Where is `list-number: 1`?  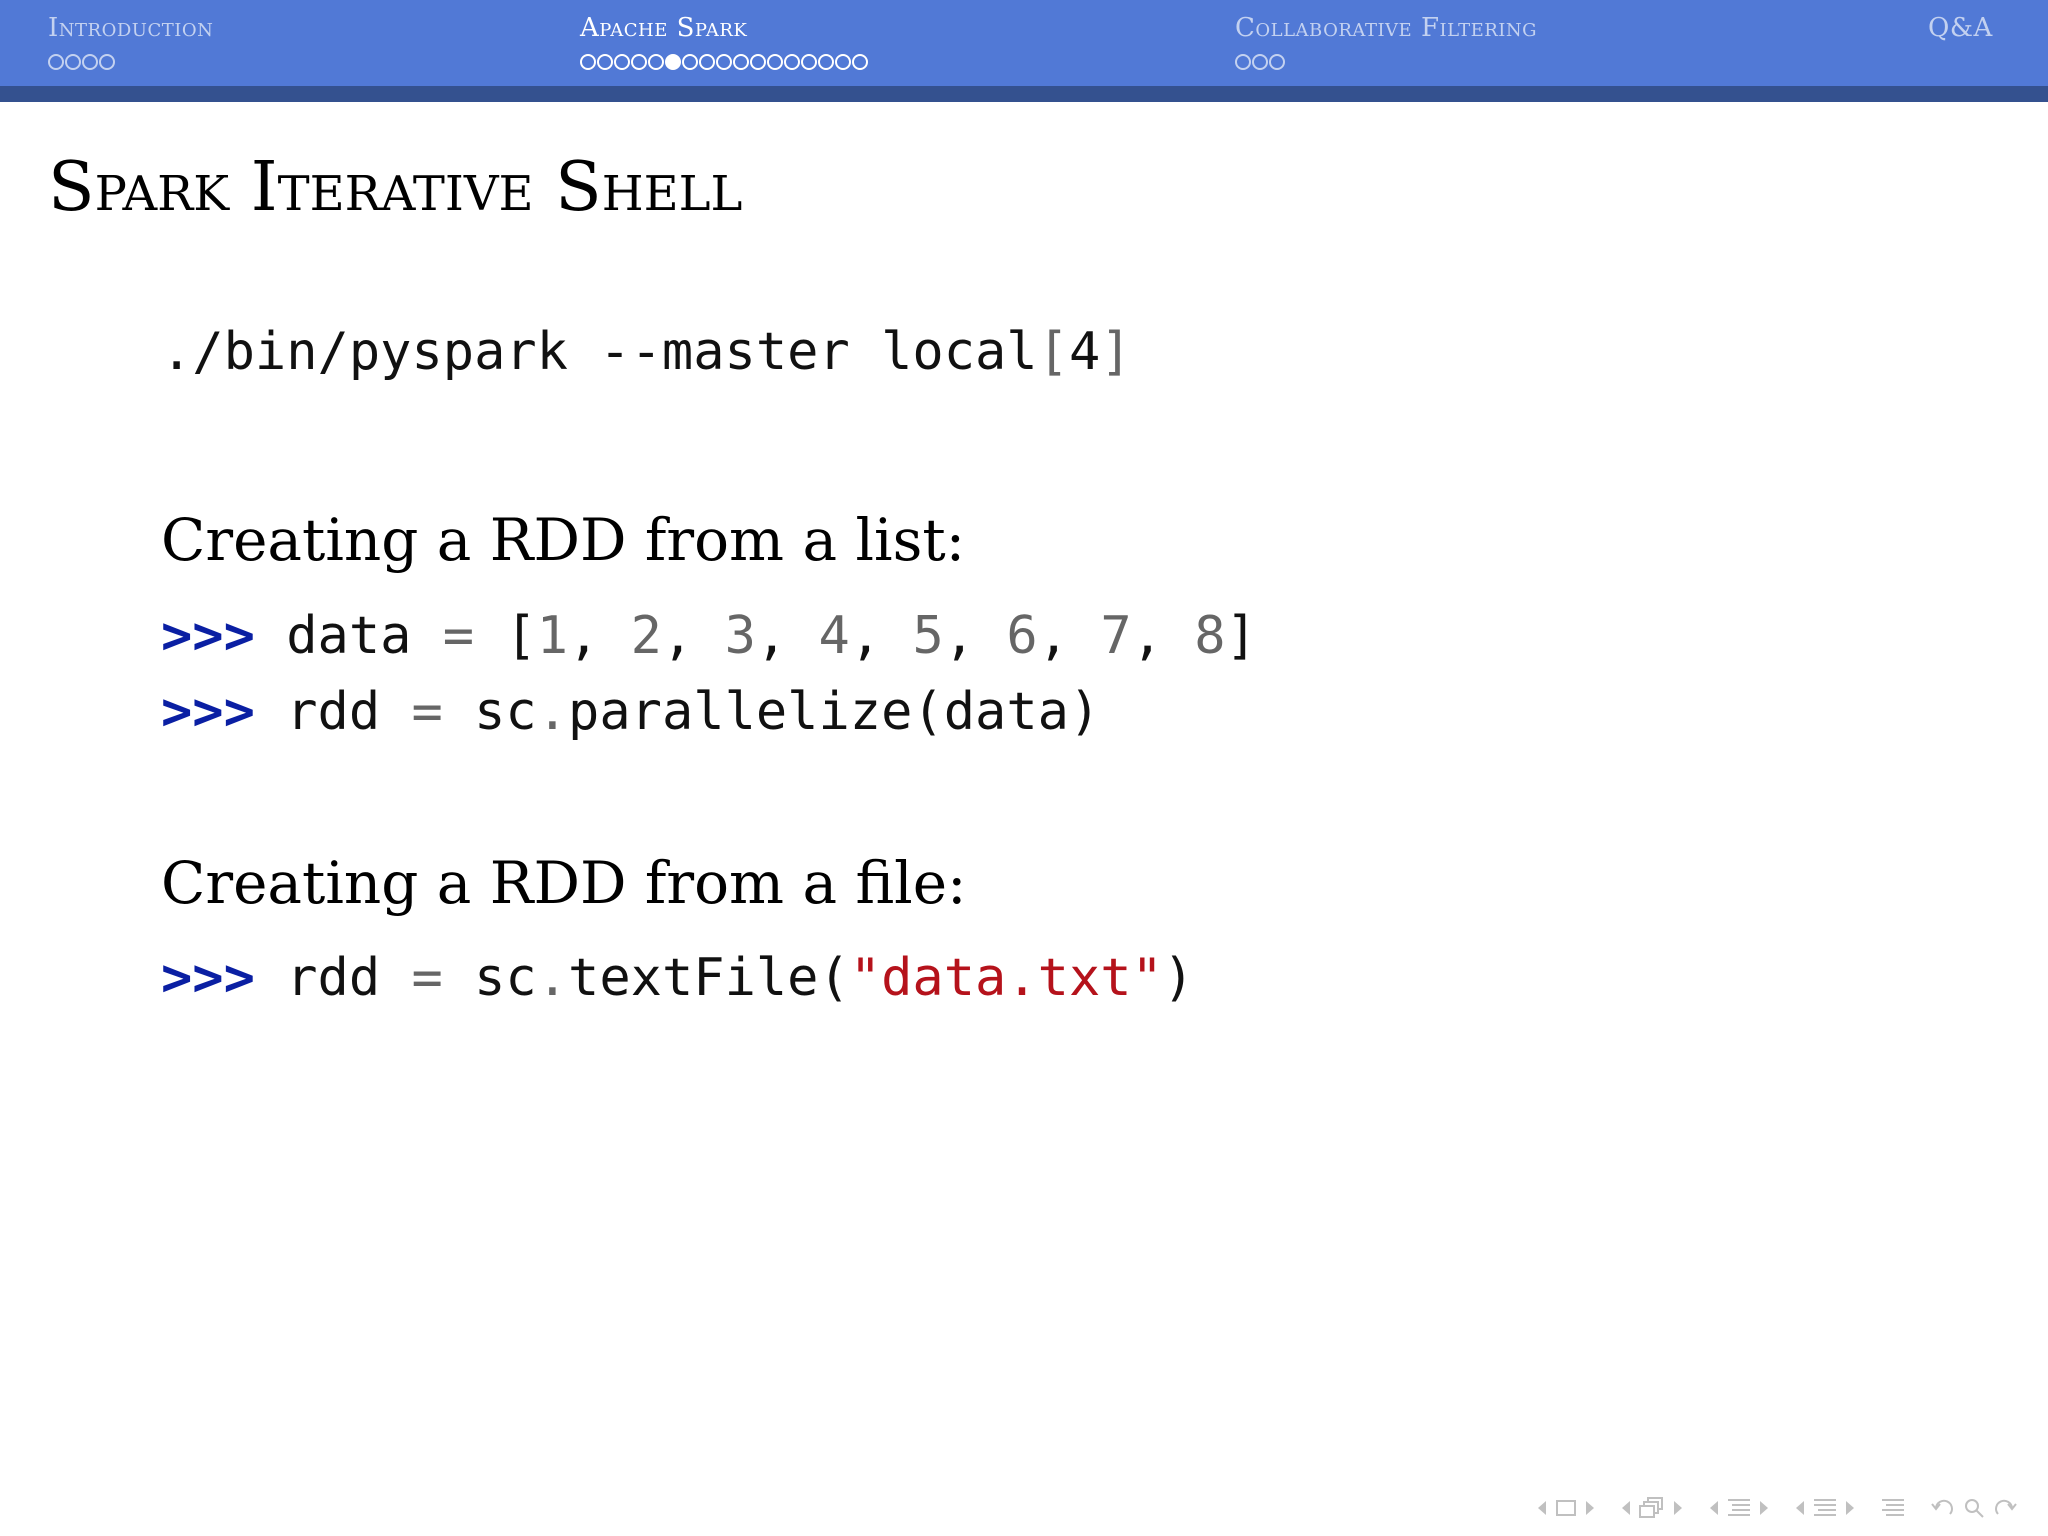 list-number: 1 is located at coordinates (552, 636).